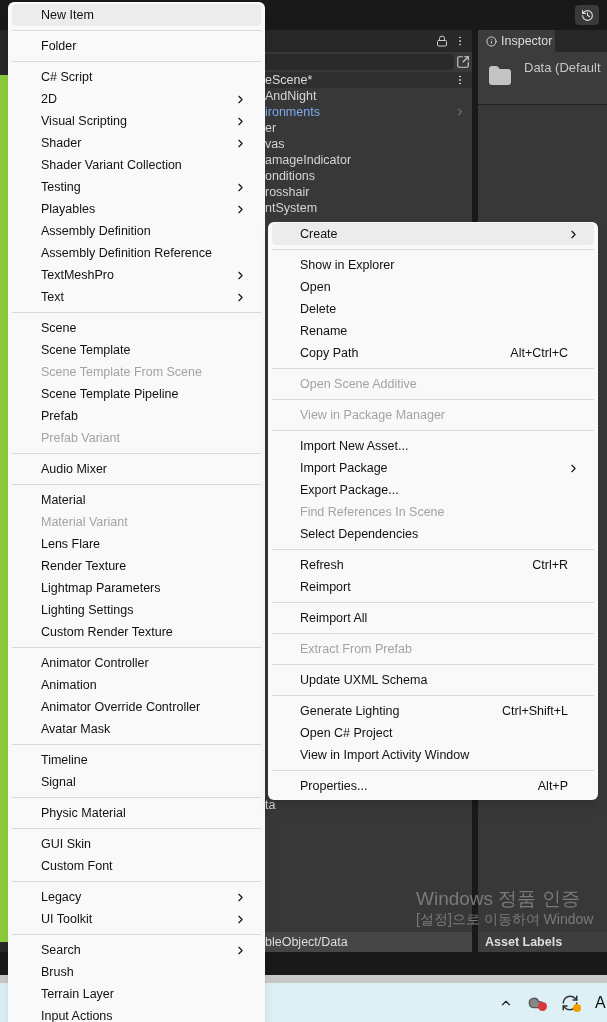 The height and width of the screenshot is (1022, 607). What do you see at coordinates (136, 566) in the screenshot?
I see `menu-item: Render Texture` at bounding box center [136, 566].